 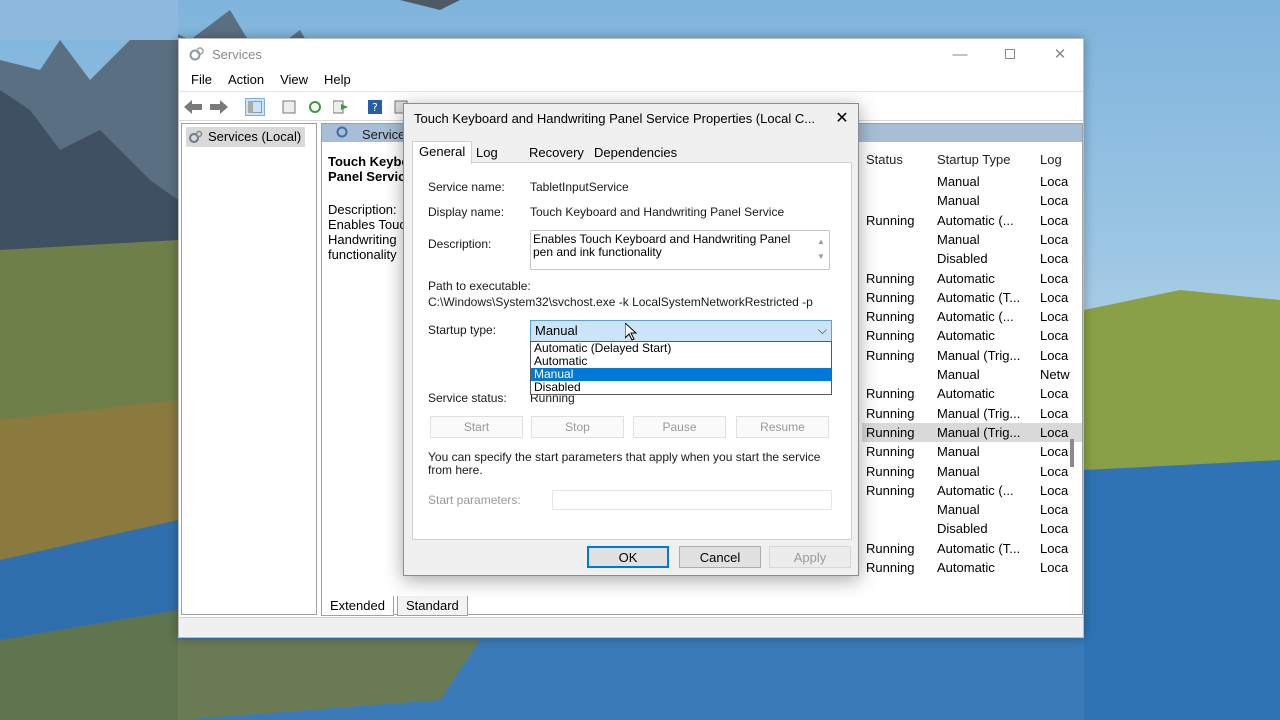 What do you see at coordinates (219, 107) in the screenshot?
I see `forward-button` at bounding box center [219, 107].